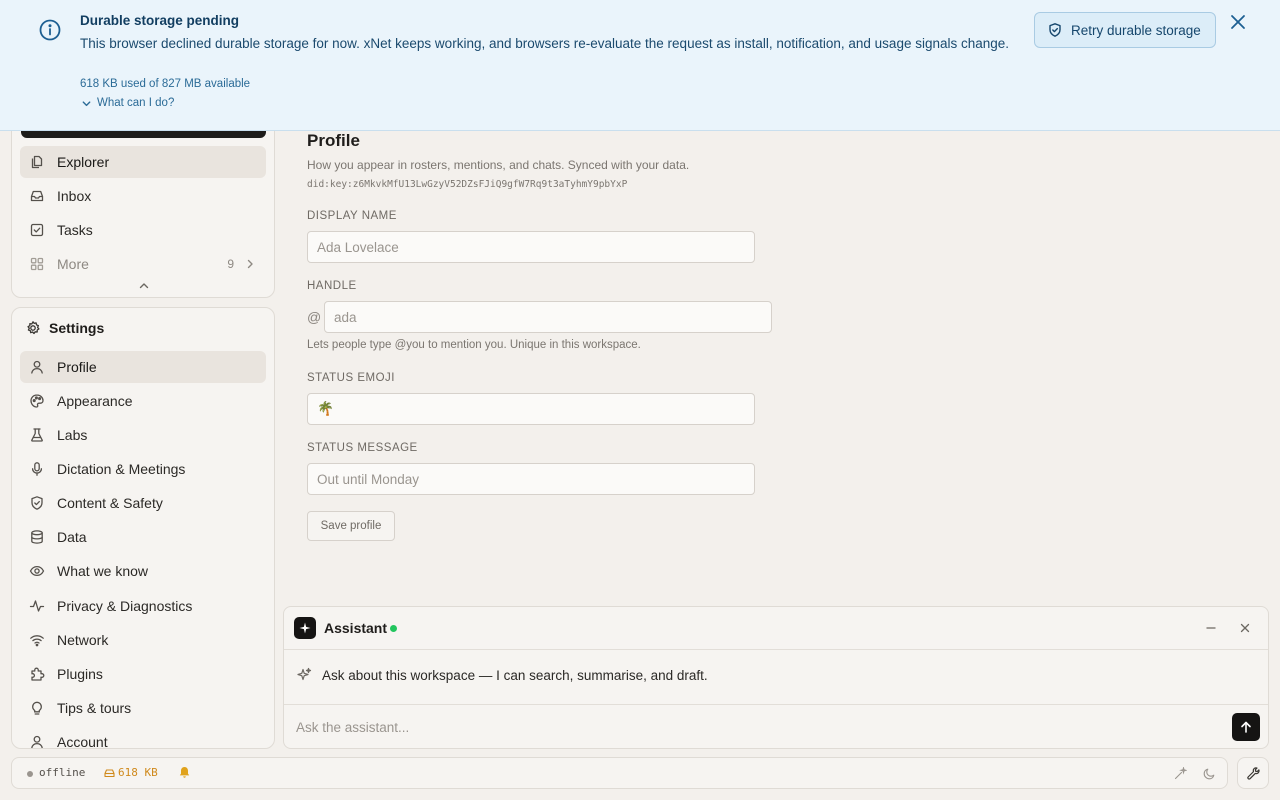  Describe the element at coordinates (37, 469) in the screenshot. I see `mic-icon` at that location.